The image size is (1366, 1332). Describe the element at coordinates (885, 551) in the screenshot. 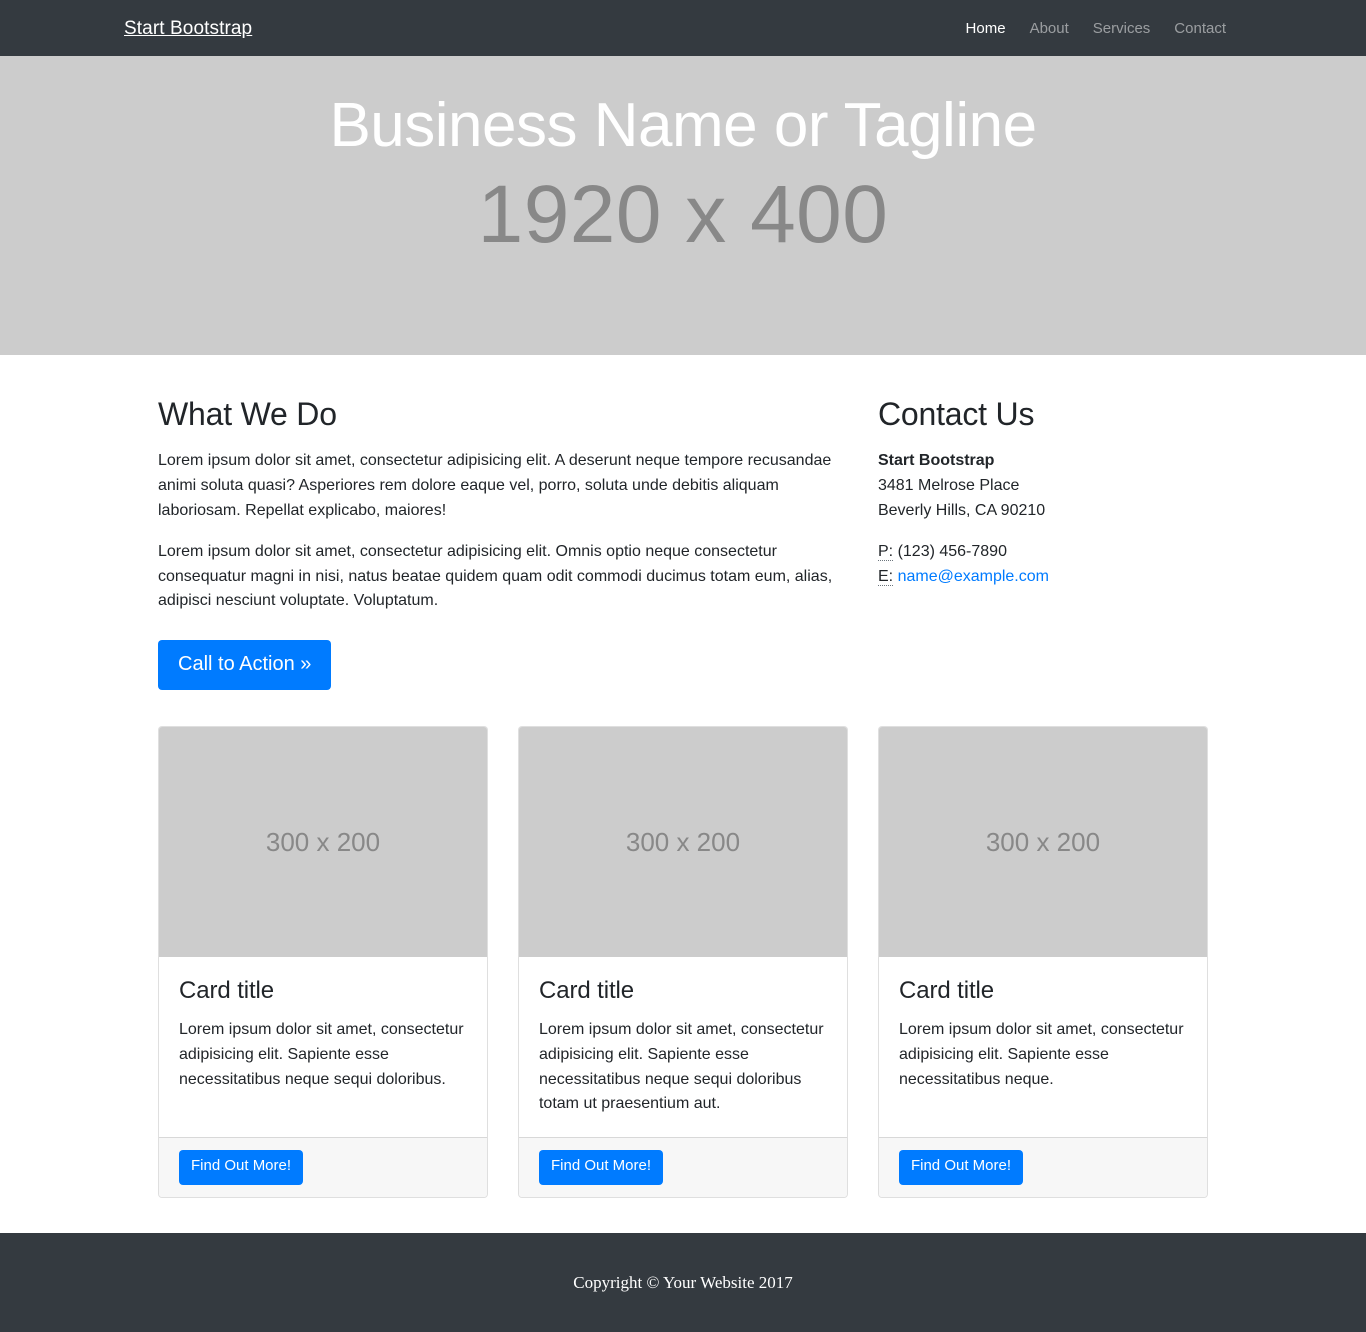

I see `phone-abbr: P:` at that location.